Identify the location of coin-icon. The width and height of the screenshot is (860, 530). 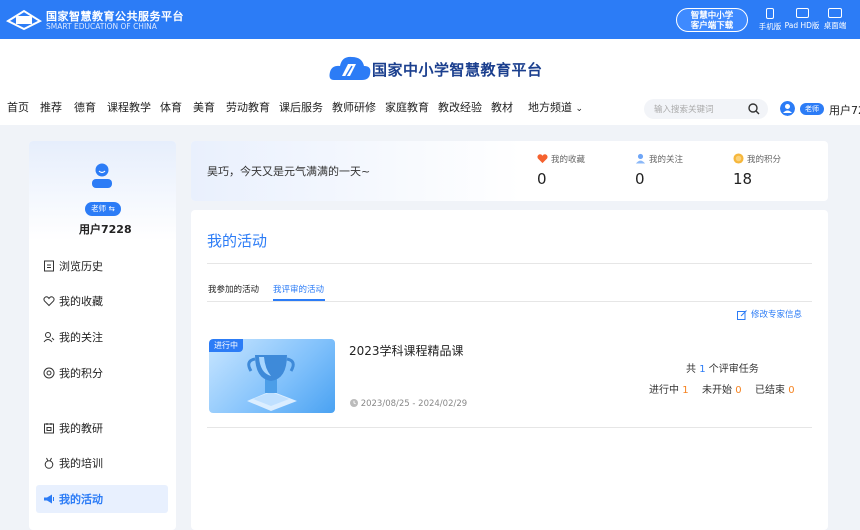
(738, 158).